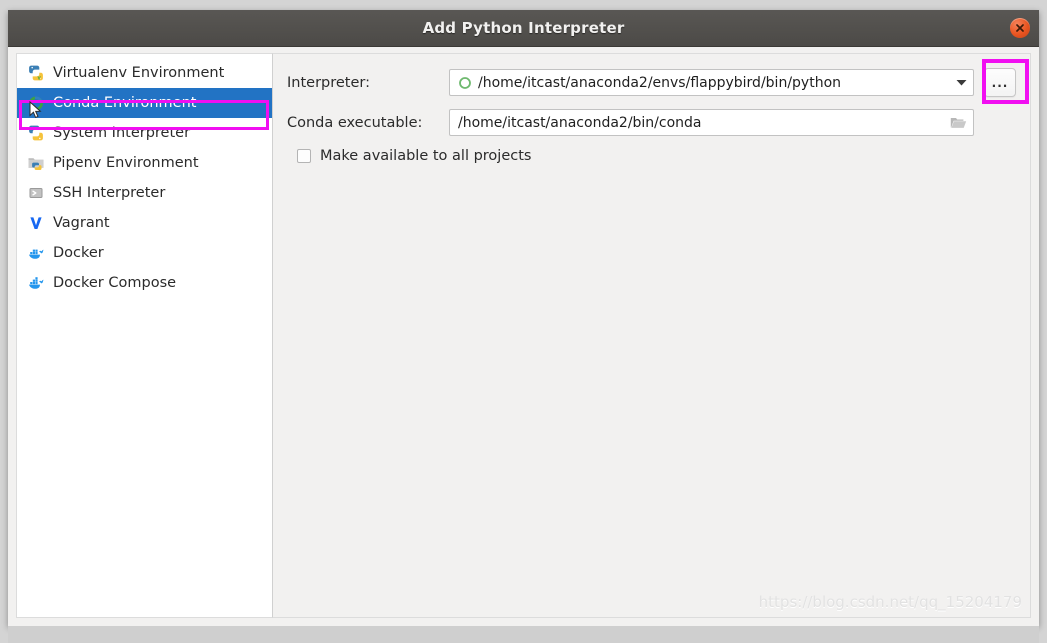 The image size is (1047, 643). What do you see at coordinates (580, 122) in the screenshot?
I see `conda-executable-value: /home/itcast/anaconda2/bin/conda` at bounding box center [580, 122].